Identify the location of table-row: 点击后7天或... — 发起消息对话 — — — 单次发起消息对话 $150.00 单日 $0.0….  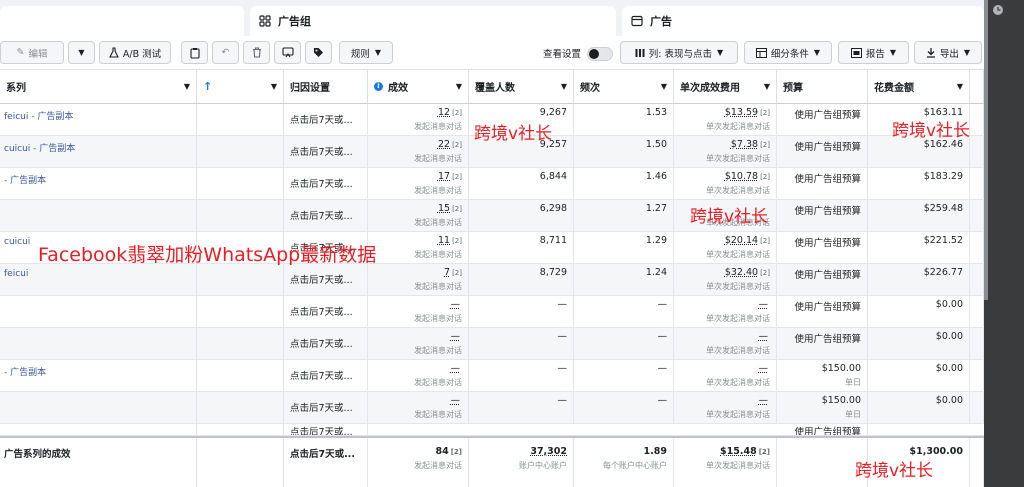
(492, 408).